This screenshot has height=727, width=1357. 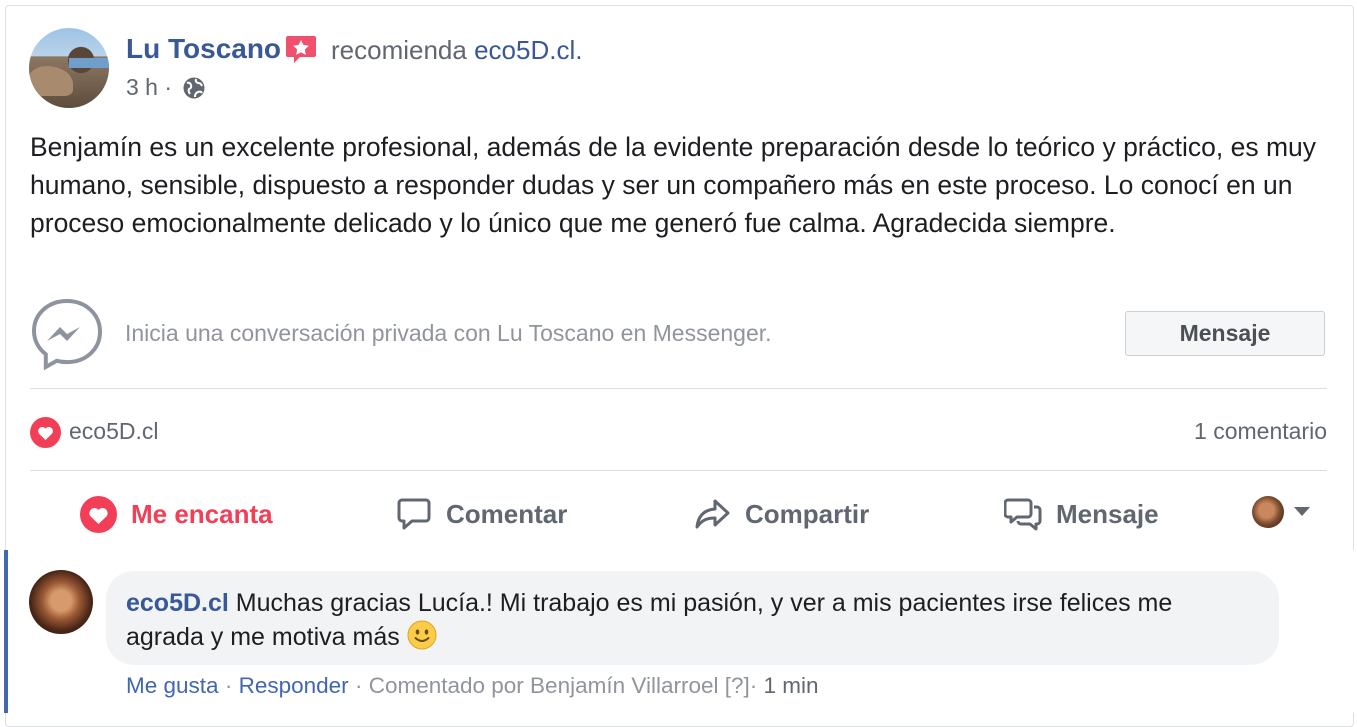 I want to click on reply-comment-link: Responder, so click(x=294, y=685).